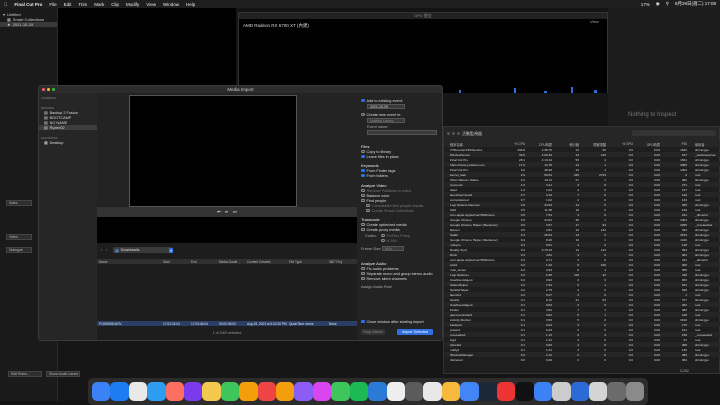  I want to click on remove-silent: Remove silent channels, so click(384, 278).